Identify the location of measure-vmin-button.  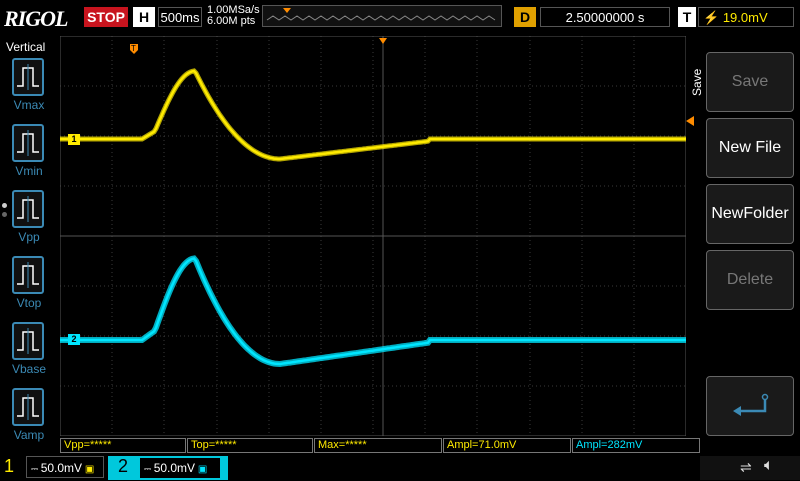
(28, 143).